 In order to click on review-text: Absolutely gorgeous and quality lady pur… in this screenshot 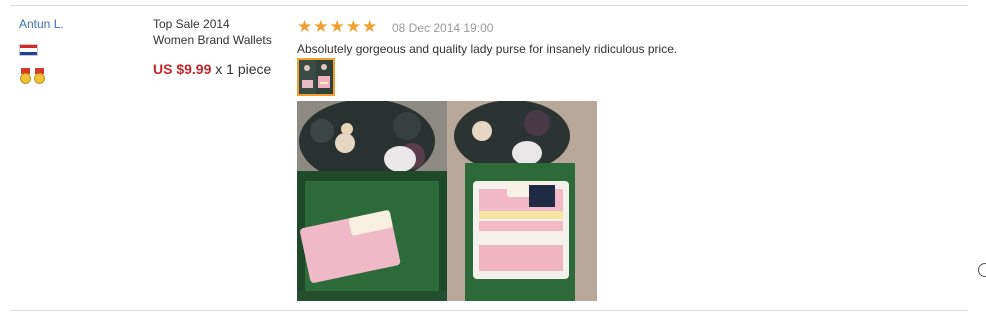, I will do `click(487, 49)`.